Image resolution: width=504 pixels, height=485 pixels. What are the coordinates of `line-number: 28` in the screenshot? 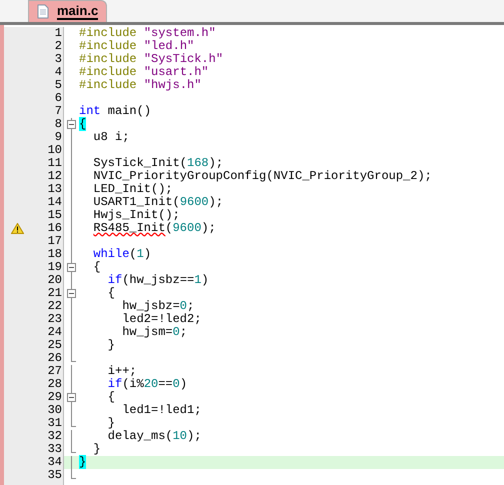 It's located at (54, 384).